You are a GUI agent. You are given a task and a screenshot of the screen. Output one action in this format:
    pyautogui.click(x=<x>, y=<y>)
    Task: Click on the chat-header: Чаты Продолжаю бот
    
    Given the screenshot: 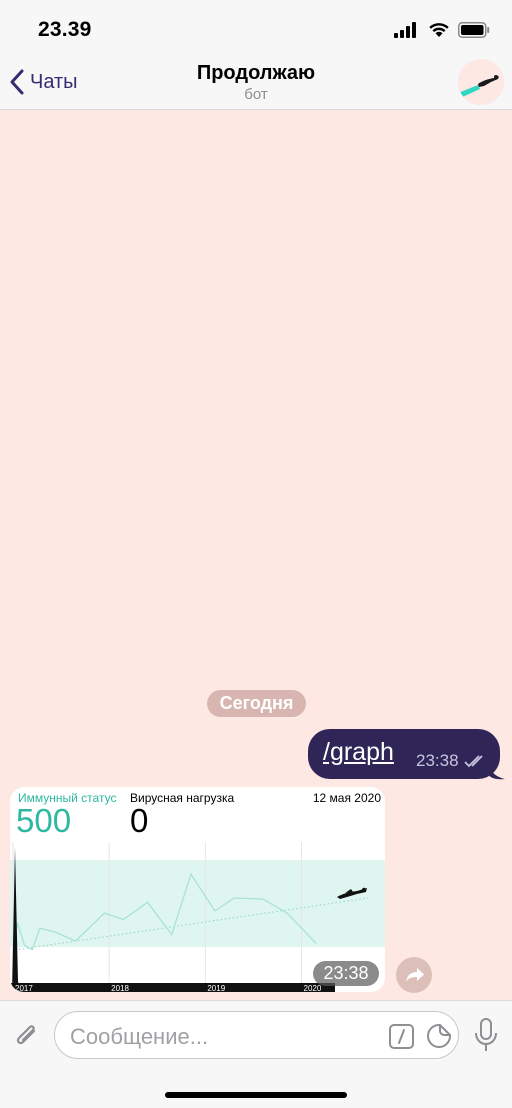 What is the action you would take?
    pyautogui.click(x=256, y=83)
    